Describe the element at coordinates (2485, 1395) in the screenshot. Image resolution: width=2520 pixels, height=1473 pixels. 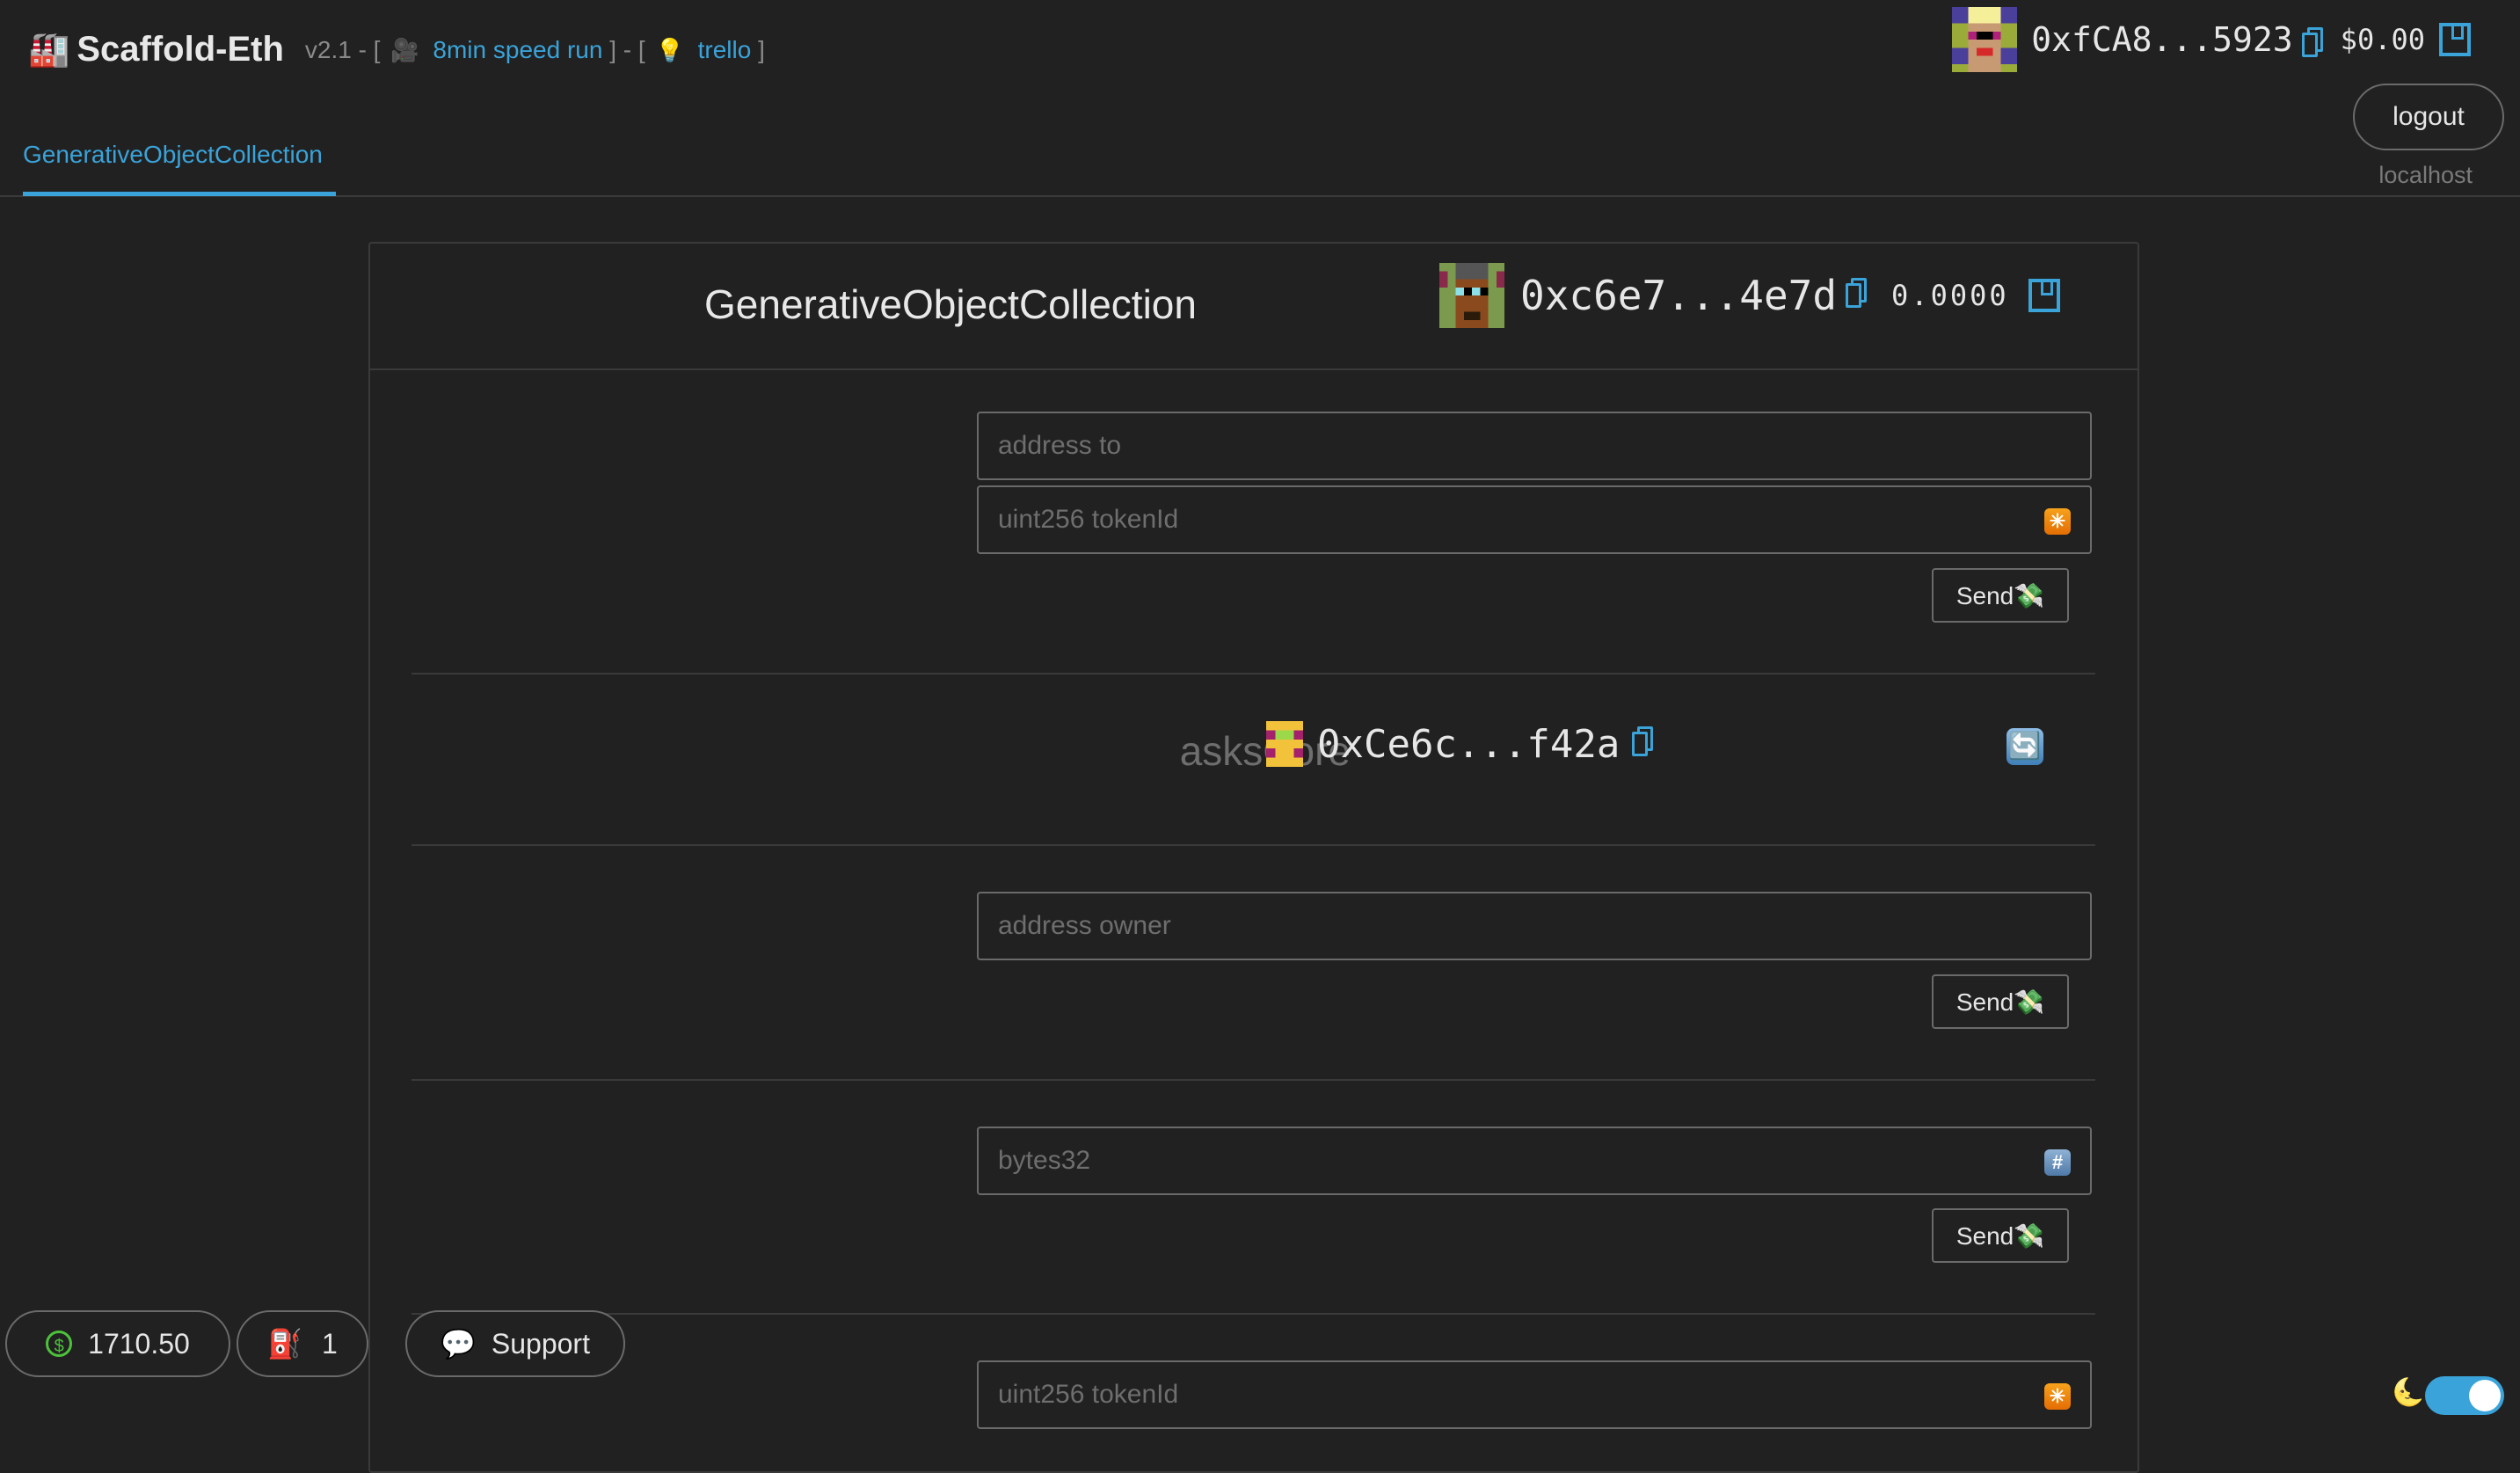
I see `toggle-knob` at that location.